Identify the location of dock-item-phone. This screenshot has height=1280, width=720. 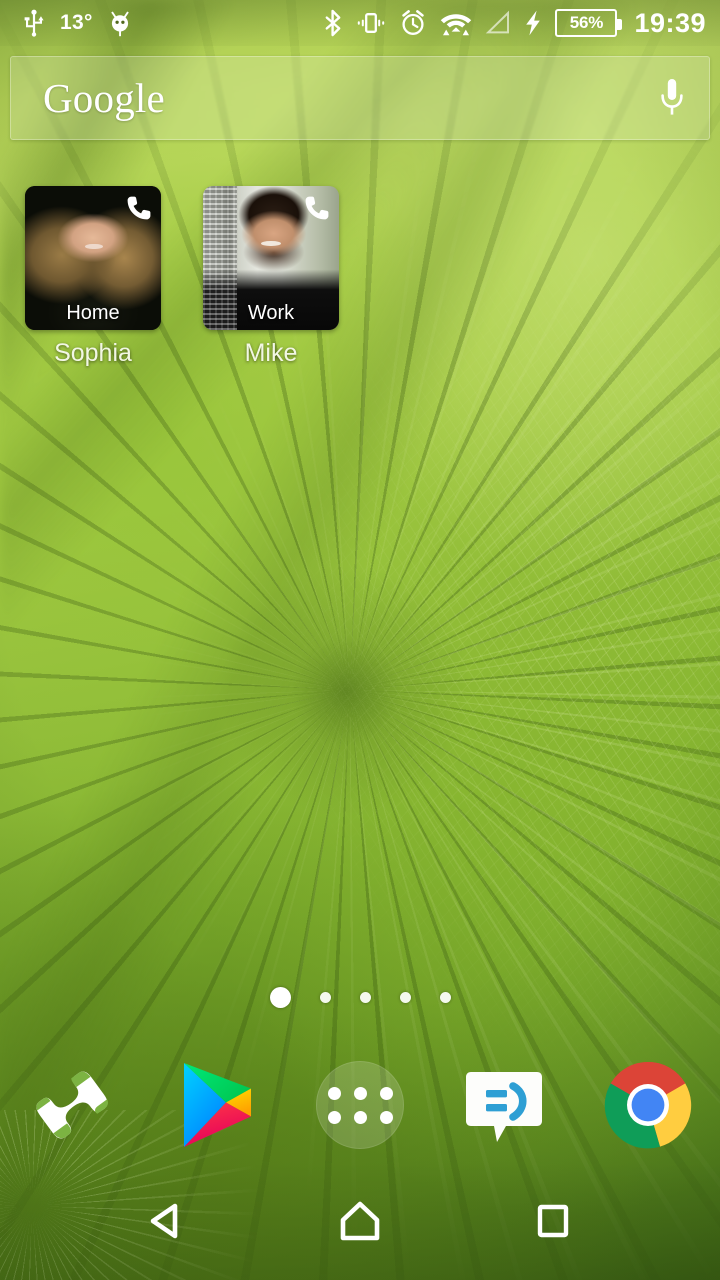
(72, 1105).